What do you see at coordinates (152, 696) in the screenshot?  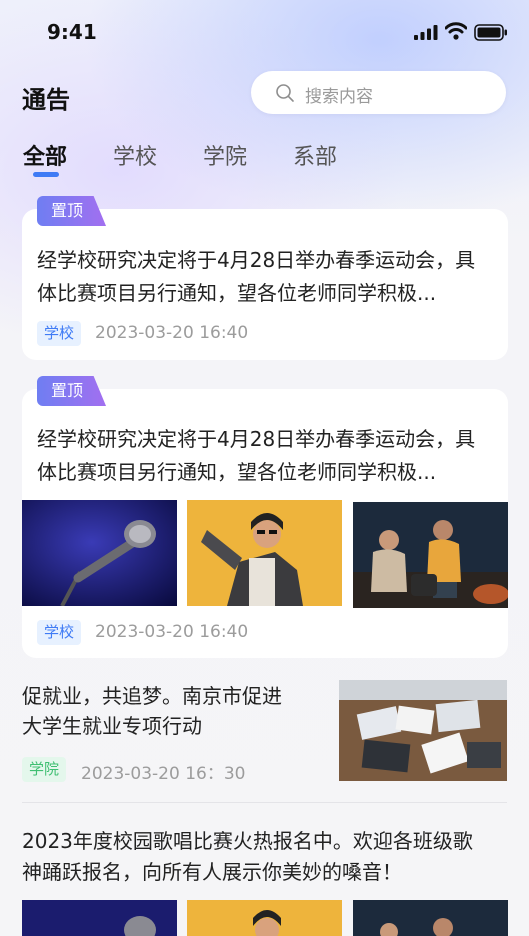 I see `notice-text-line: 促就业，共追梦。南京市促进` at bounding box center [152, 696].